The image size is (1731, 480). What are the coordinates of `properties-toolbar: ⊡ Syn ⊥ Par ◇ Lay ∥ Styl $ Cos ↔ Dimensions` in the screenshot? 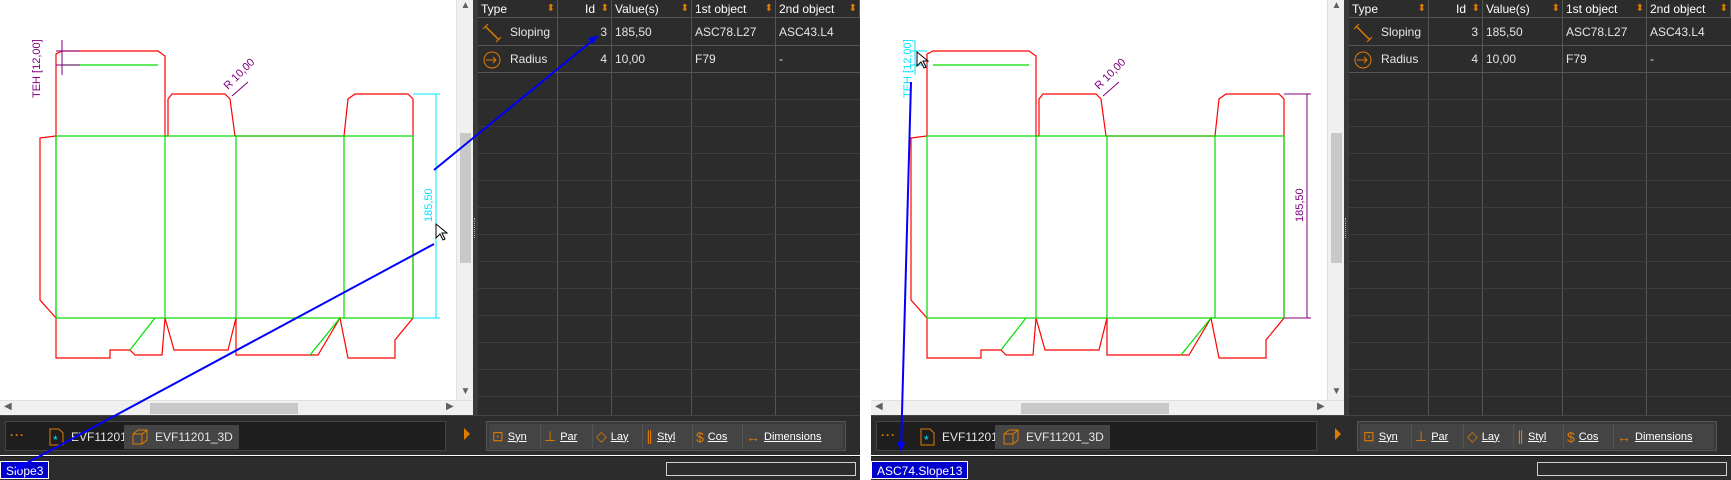 It's located at (1540, 435).